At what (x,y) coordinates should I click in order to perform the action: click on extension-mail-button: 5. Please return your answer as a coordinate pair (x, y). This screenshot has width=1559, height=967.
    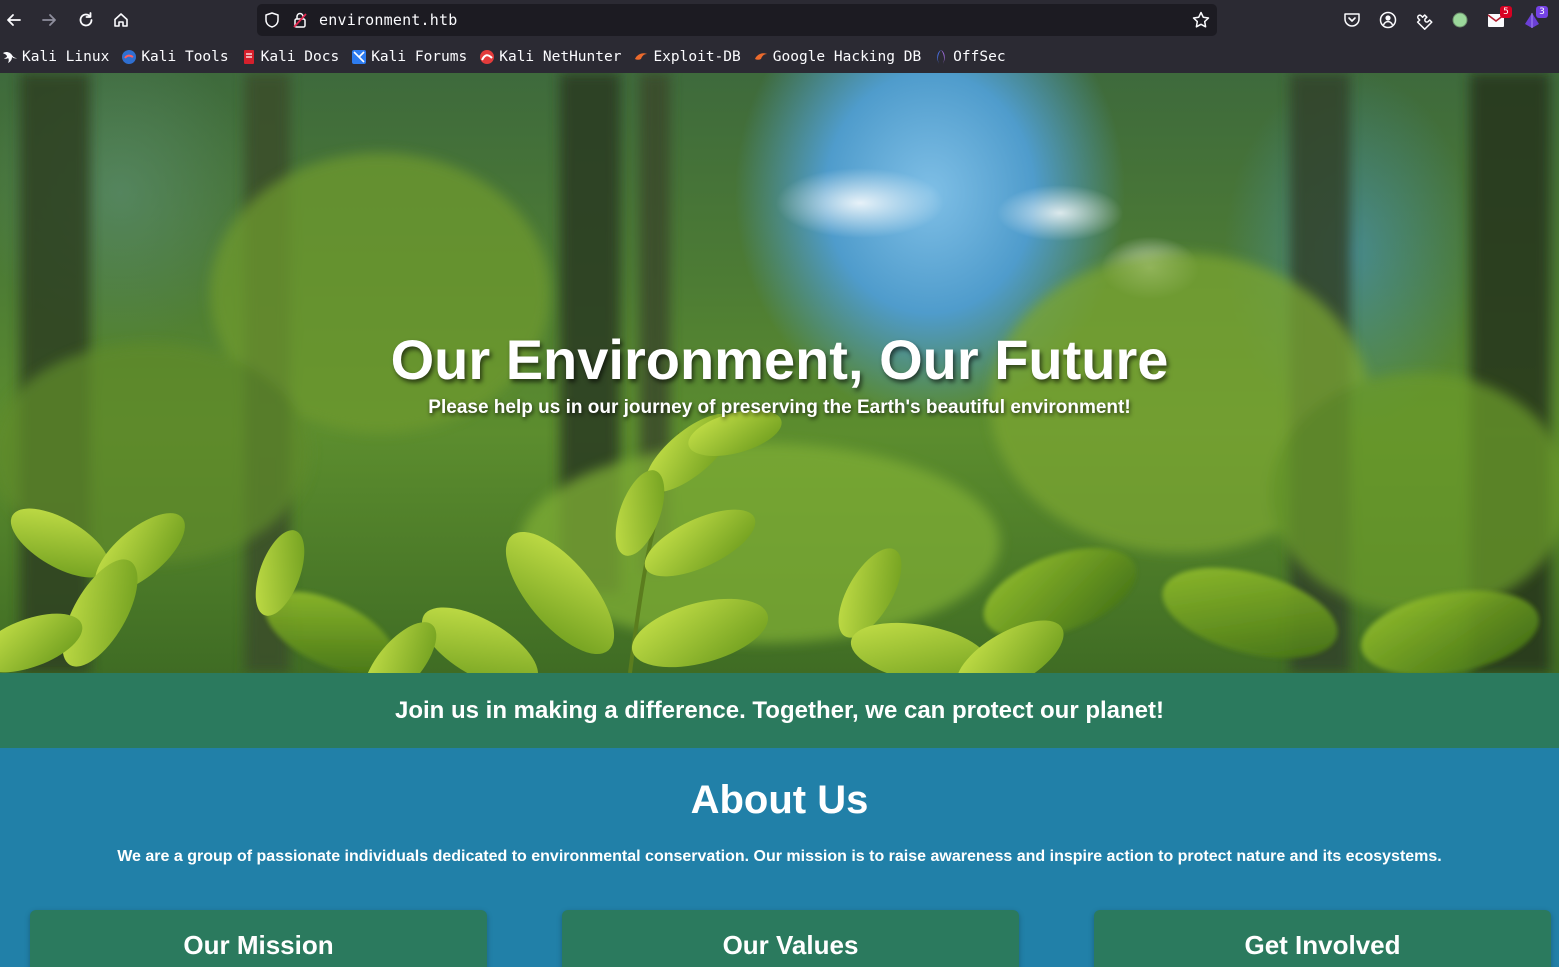
    Looking at the image, I should click on (1499, 18).